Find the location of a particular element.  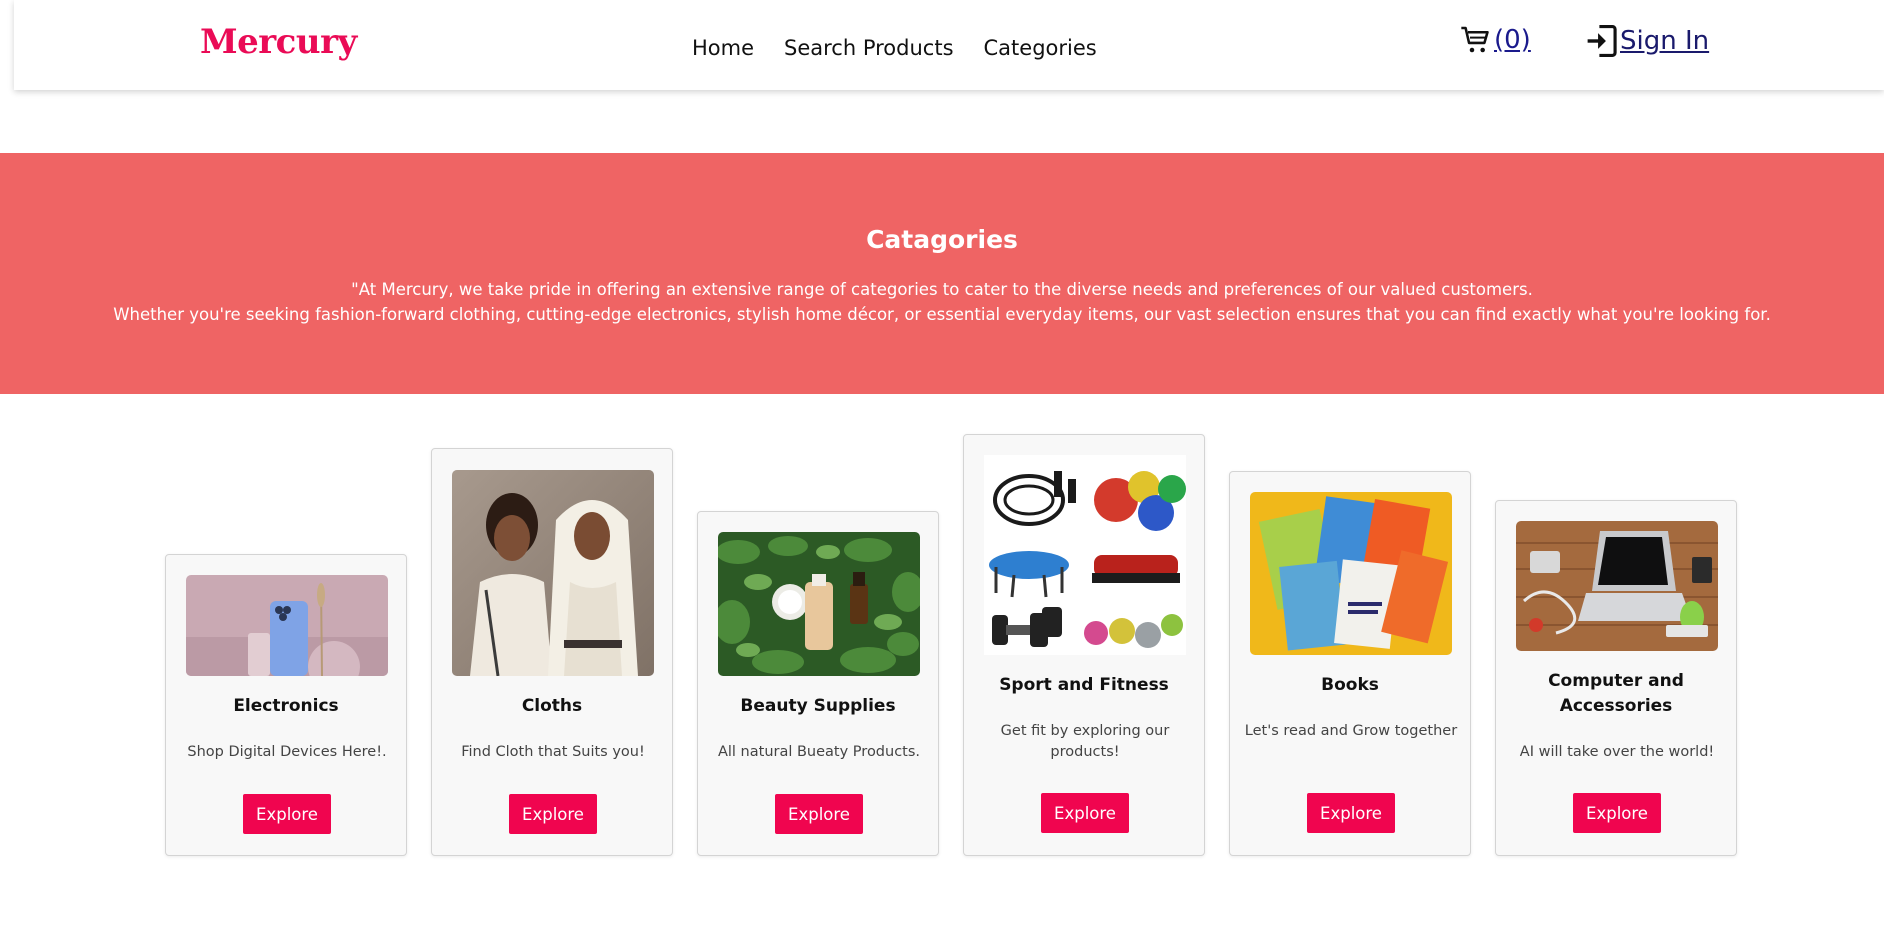

category-title: Sport and Fitness is located at coordinates (1084, 685).